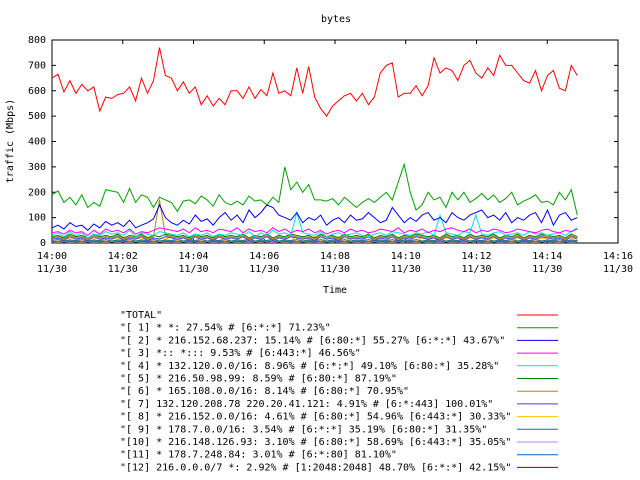 Image resolution: width=640 pixels, height=480 pixels. I want to click on y-tick-label: 100, so click(37, 218).